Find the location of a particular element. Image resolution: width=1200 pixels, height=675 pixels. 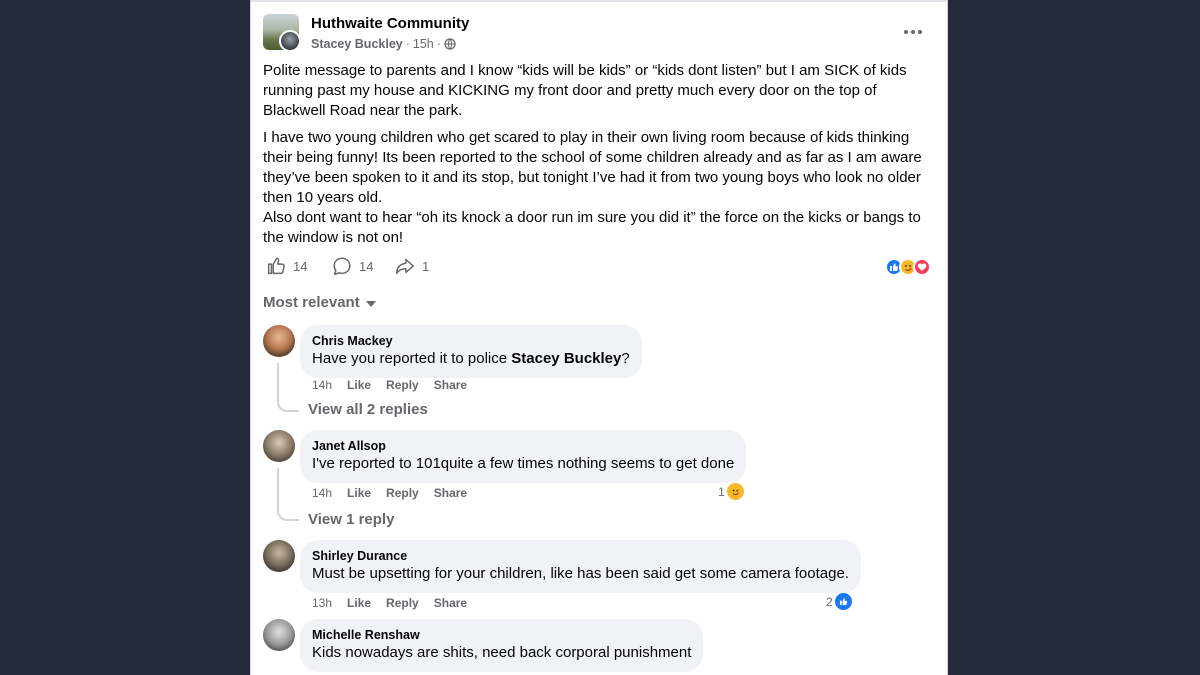

comment-reactions: 1 is located at coordinates (731, 491).